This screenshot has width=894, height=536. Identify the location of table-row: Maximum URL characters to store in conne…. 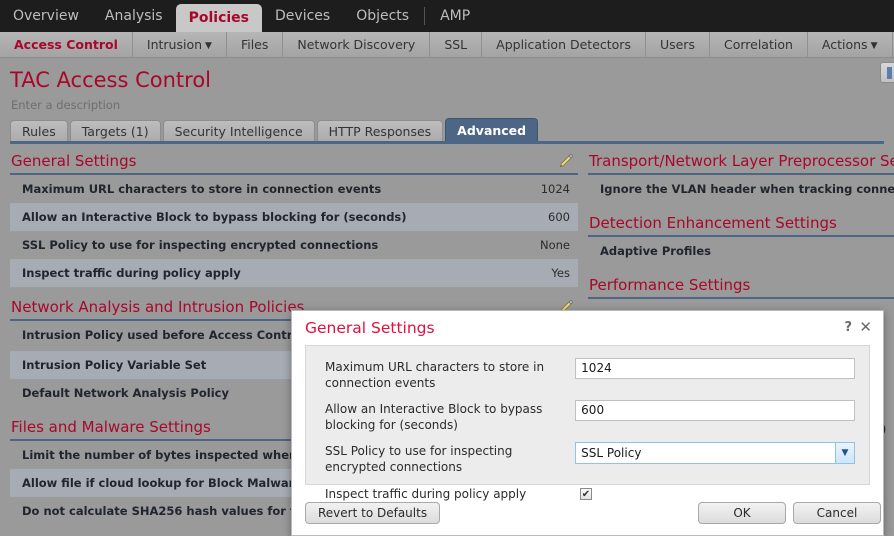
(294, 189).